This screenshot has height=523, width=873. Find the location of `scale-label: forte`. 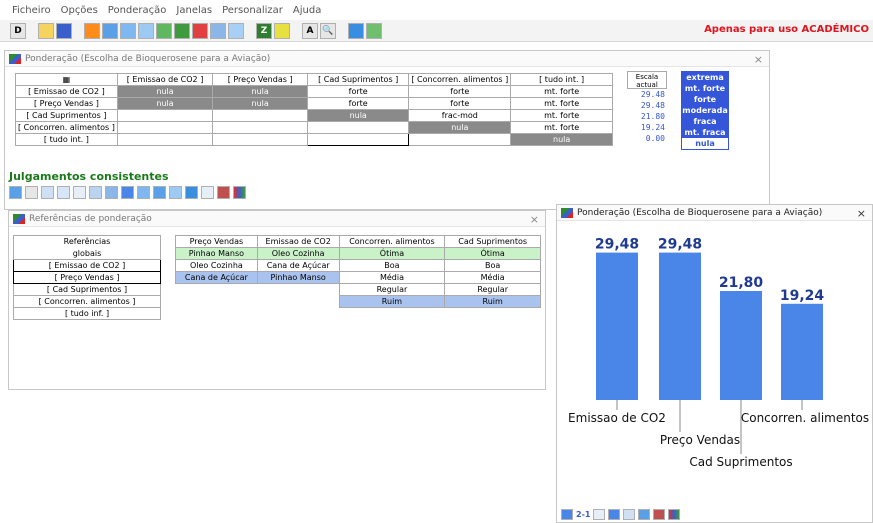

scale-label: forte is located at coordinates (705, 99).